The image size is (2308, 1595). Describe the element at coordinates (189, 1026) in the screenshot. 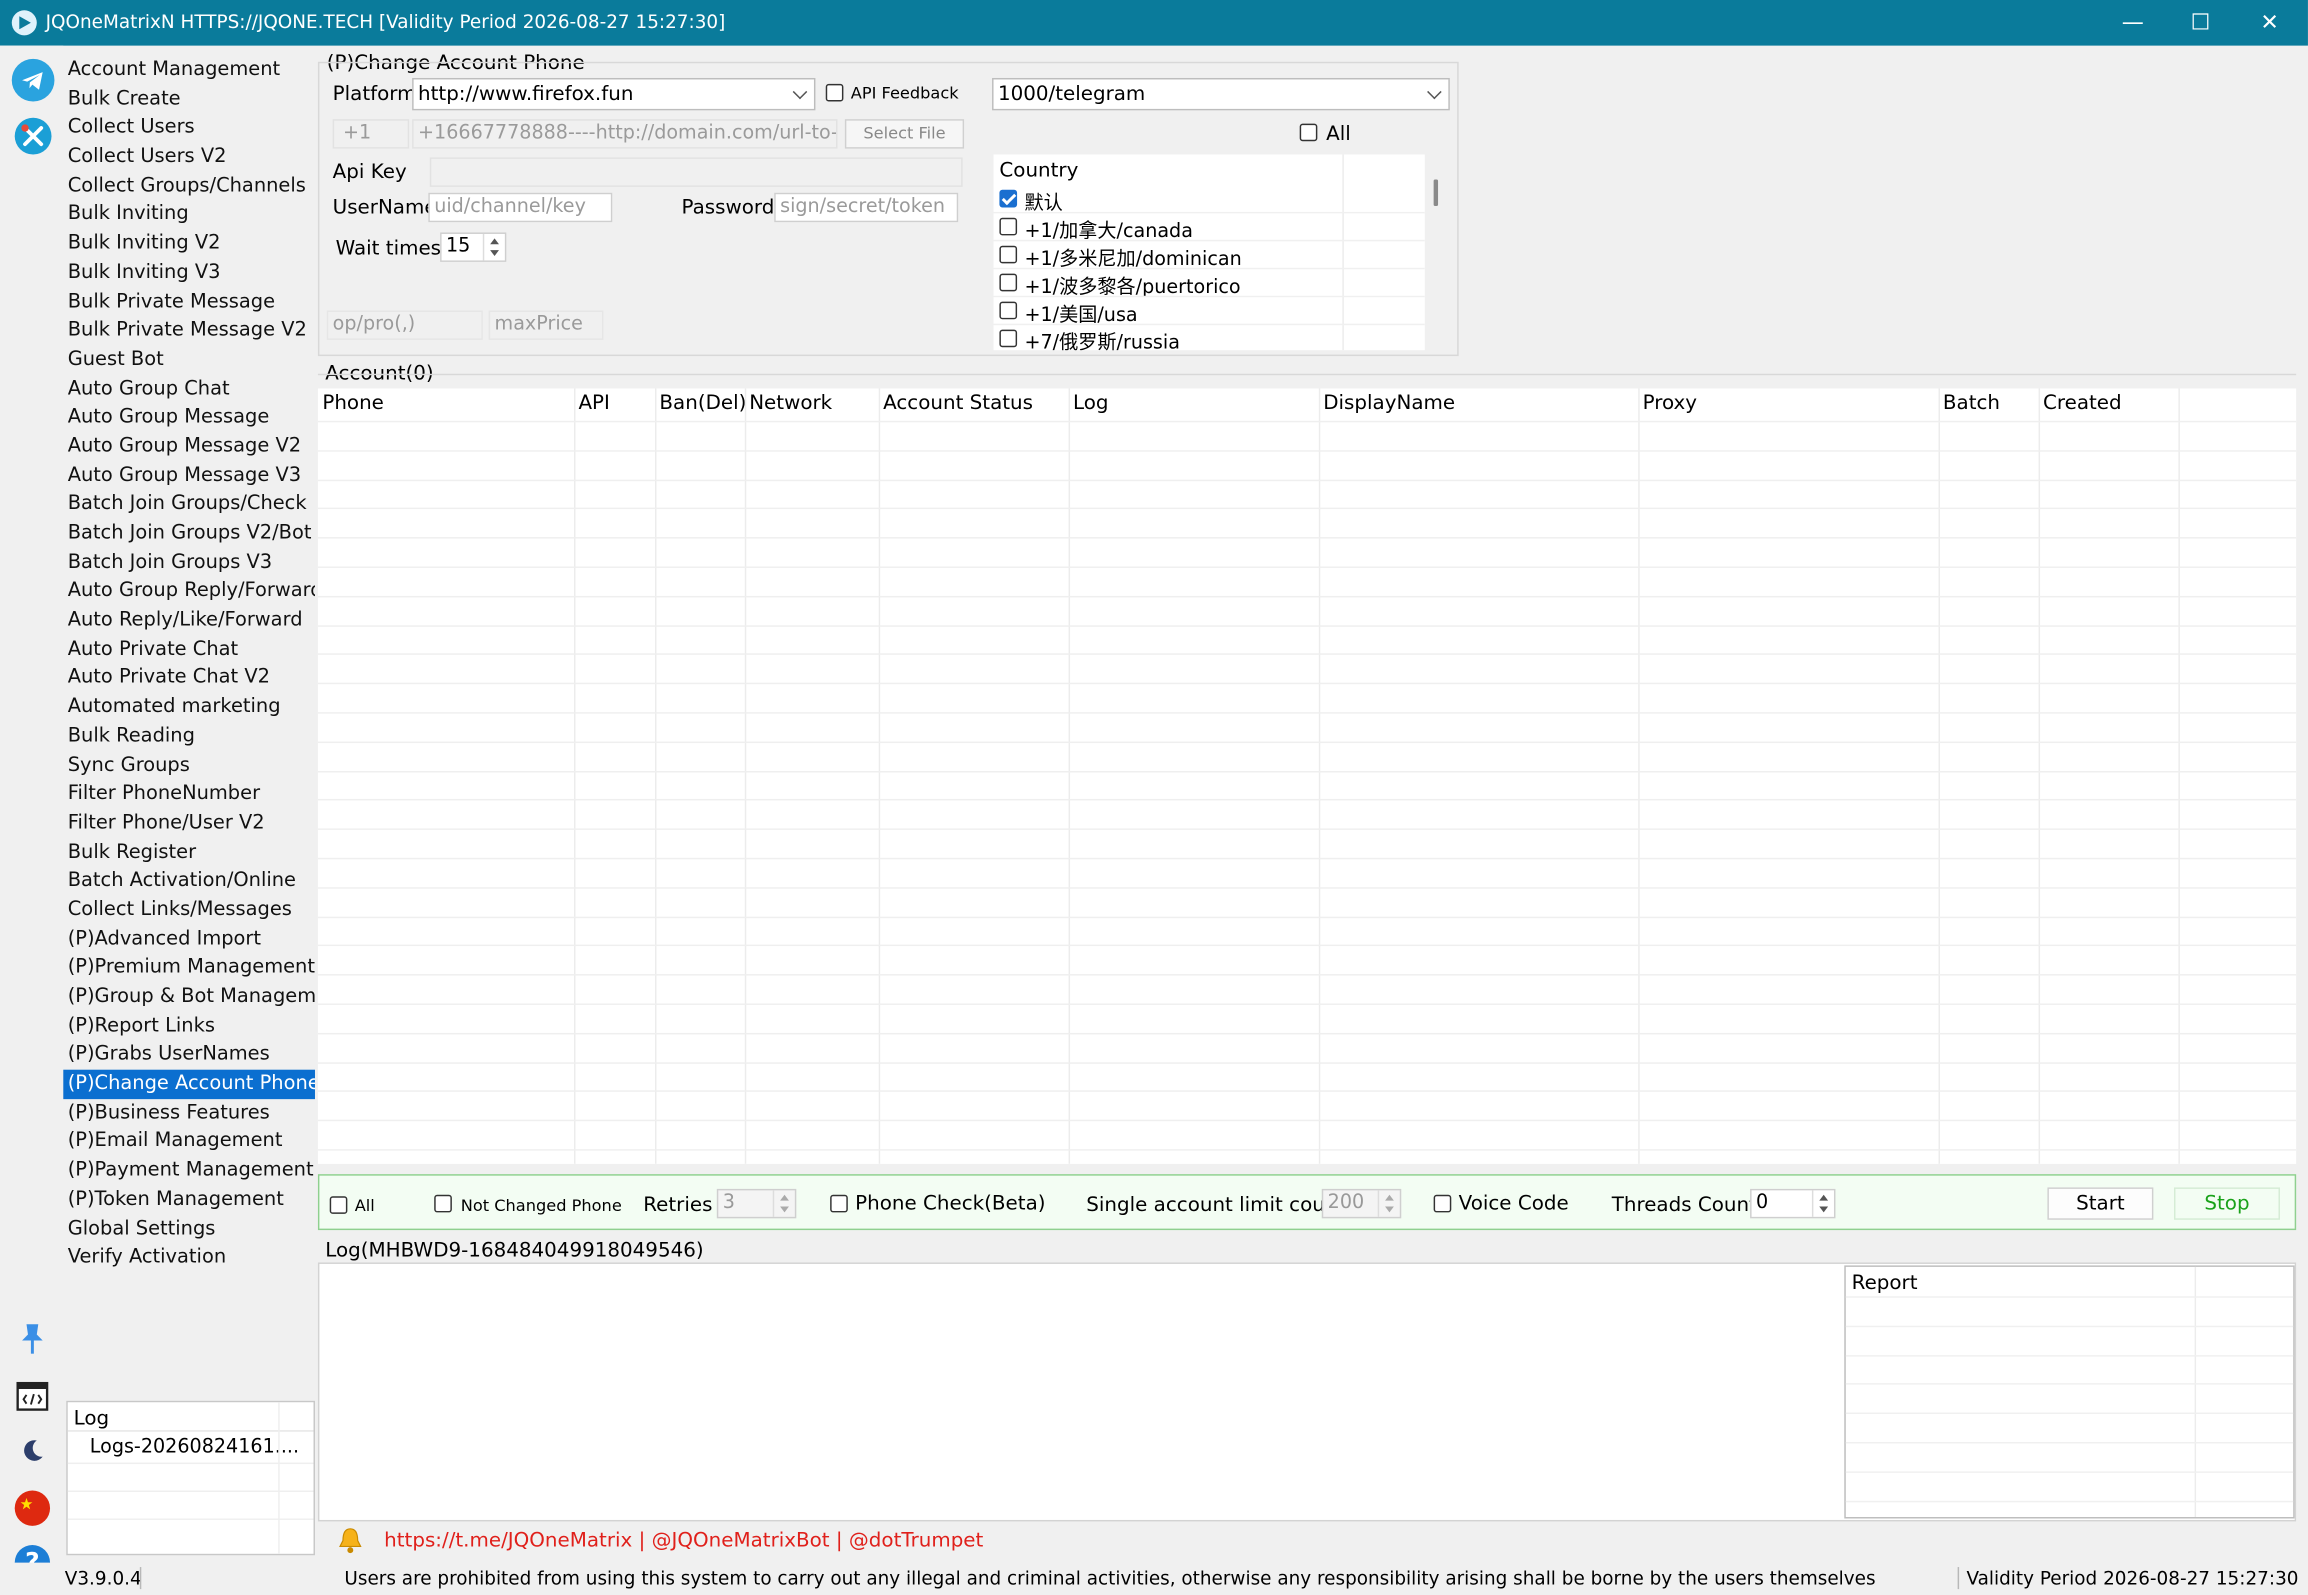

I see `sidebar-item: (P)Report Links` at that location.